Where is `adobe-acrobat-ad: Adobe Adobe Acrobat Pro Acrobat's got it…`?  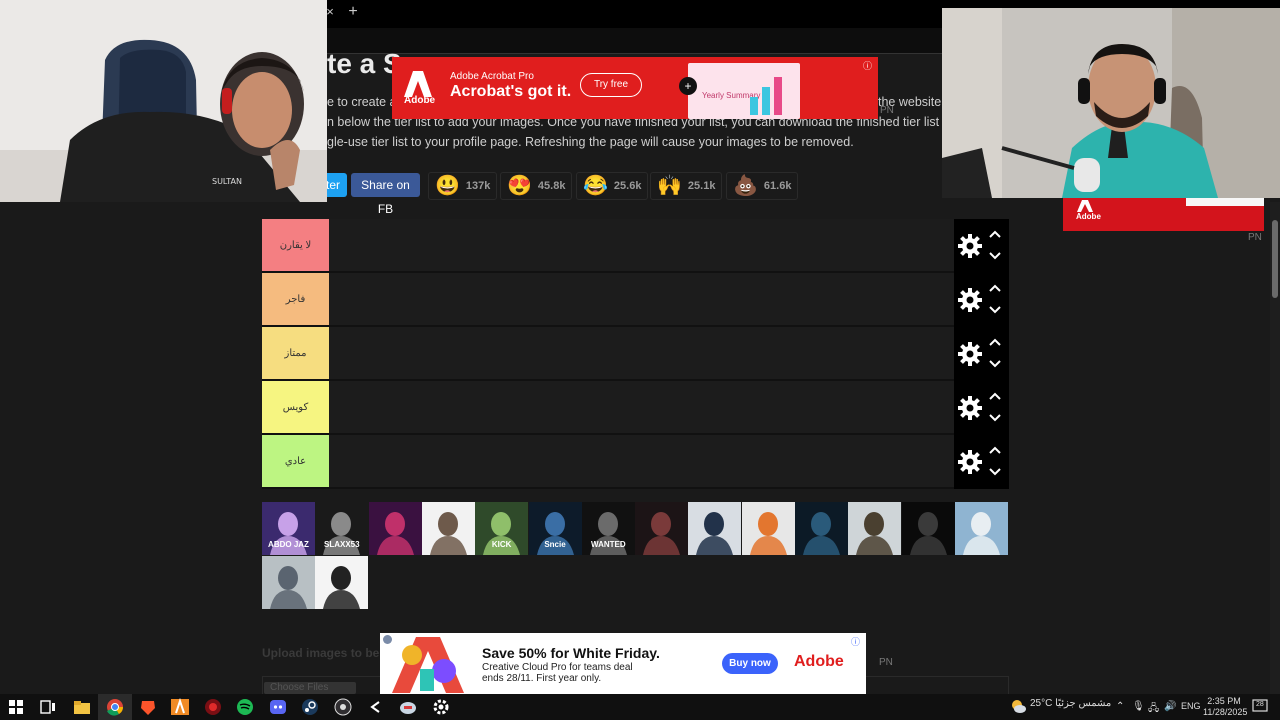 adobe-acrobat-ad: Adobe Adobe Acrobat Pro Acrobat's got it… is located at coordinates (635, 88).